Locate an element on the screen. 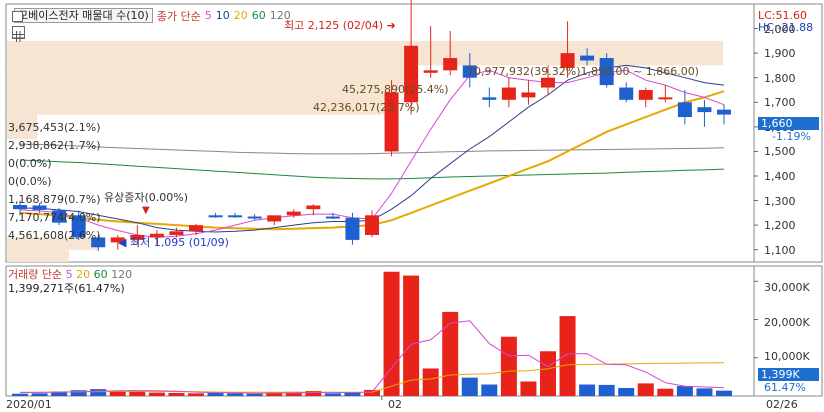 The height and width of the screenshot is (412, 824). vol-tick-10000k: 10,000K is located at coordinates (787, 356).